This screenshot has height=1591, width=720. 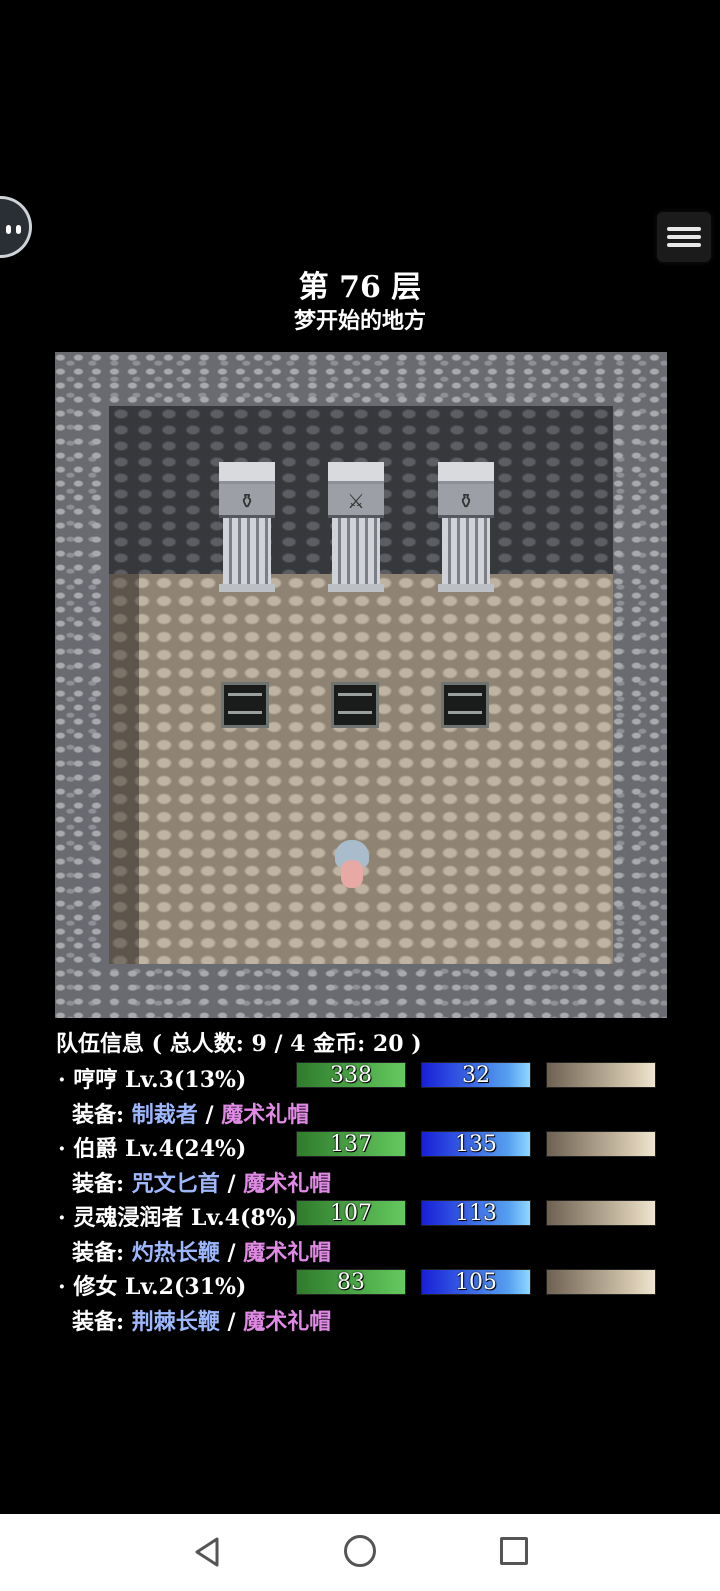 What do you see at coordinates (476, 1282) in the screenshot?
I see `mp-bar: 105` at bounding box center [476, 1282].